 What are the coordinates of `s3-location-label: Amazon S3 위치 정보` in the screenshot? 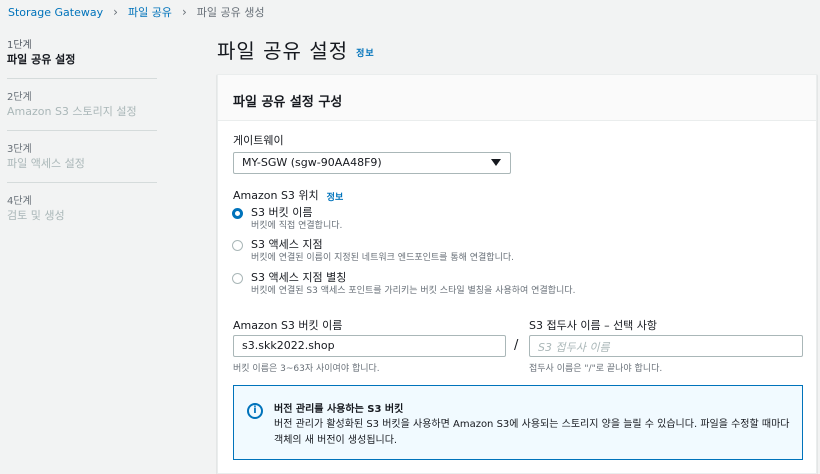 It's located at (288, 195).